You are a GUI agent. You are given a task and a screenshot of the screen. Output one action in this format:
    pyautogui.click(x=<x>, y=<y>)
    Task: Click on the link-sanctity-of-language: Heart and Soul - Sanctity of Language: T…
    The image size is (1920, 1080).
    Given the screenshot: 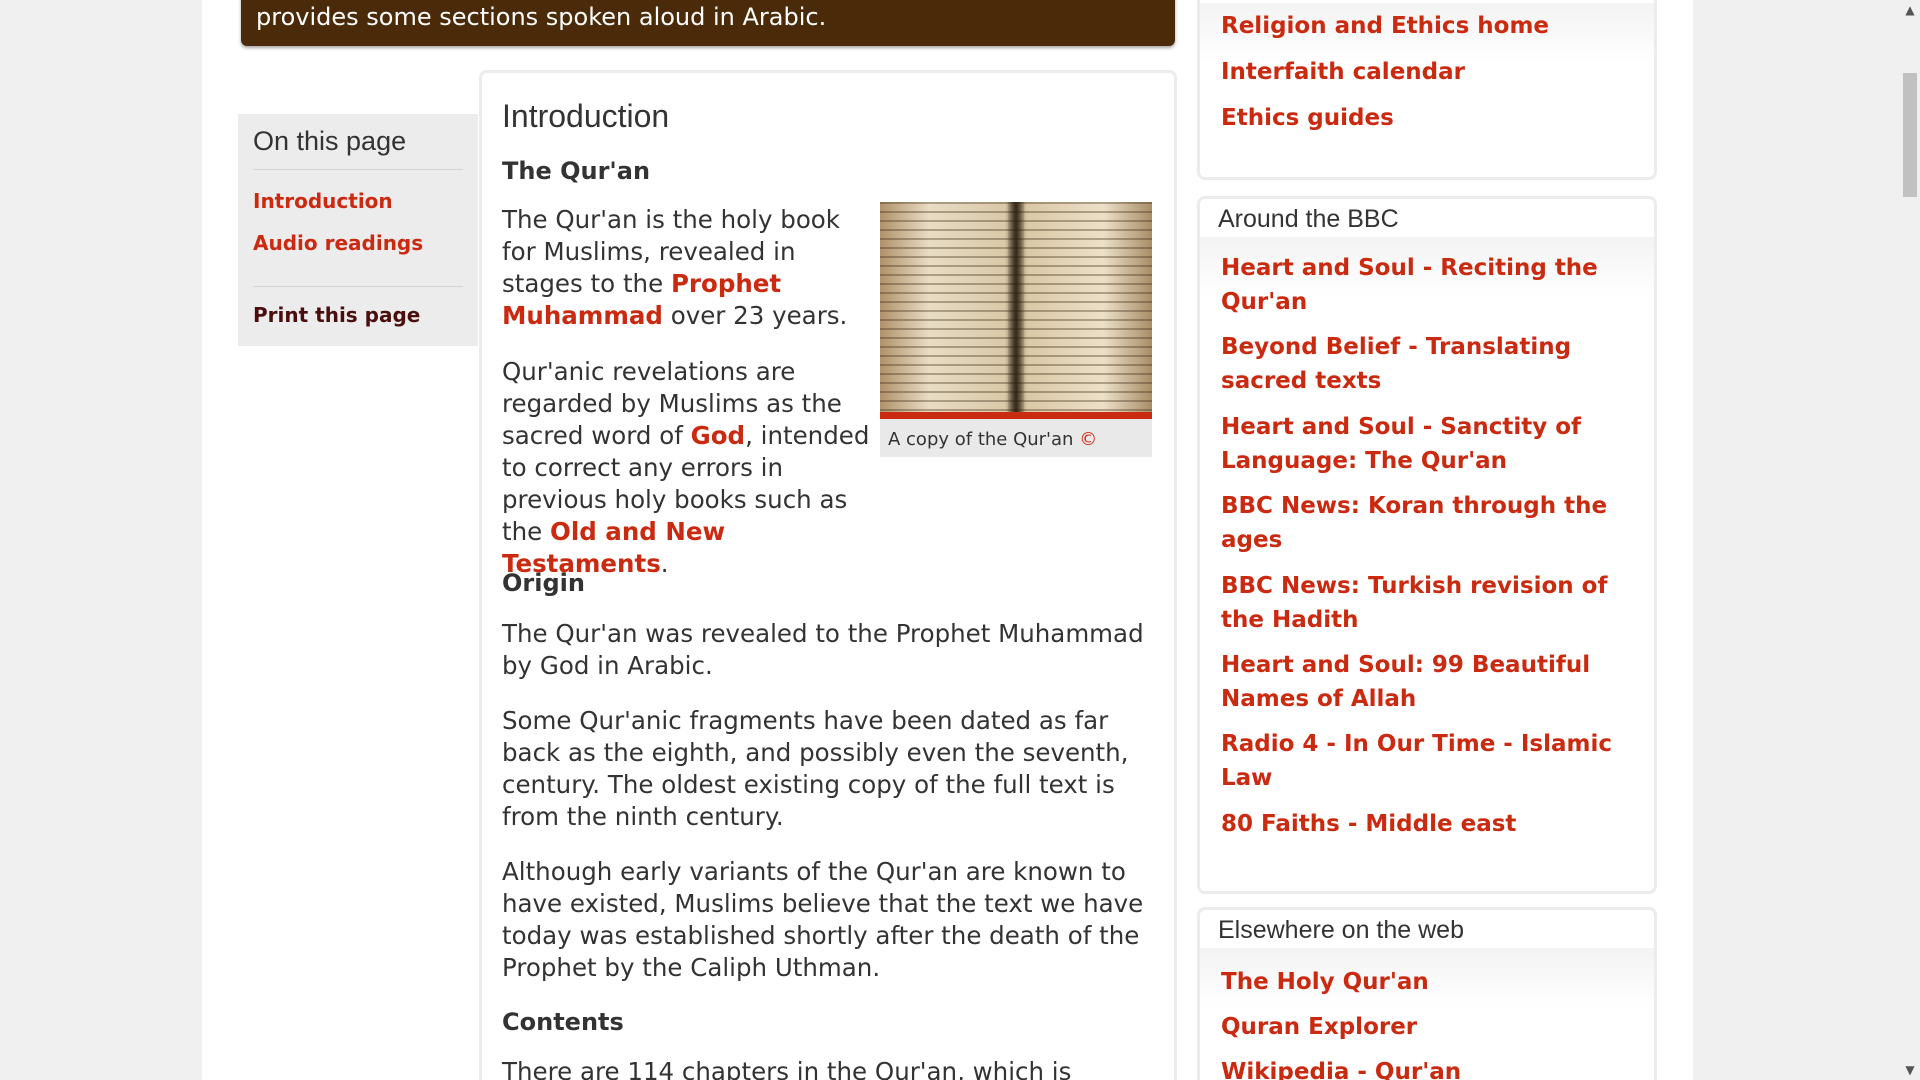 What is the action you would take?
    pyautogui.click(x=1431, y=444)
    